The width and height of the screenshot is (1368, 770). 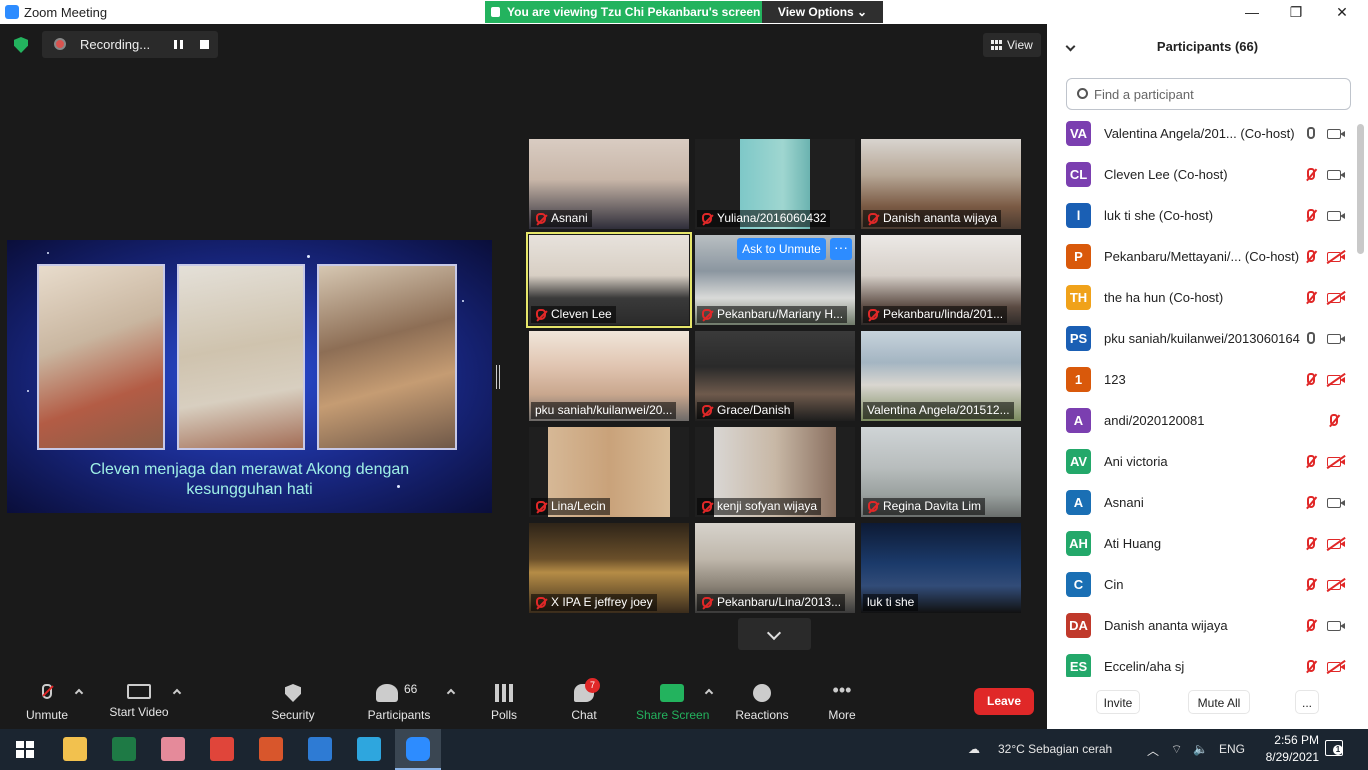 I want to click on polls-button: Polls, so click(x=504, y=703).